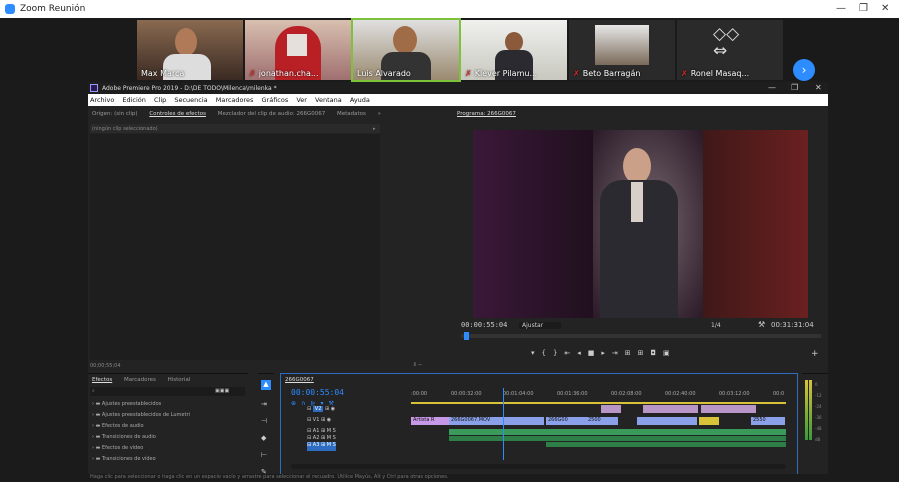 Image resolution: width=899 pixels, height=482 pixels. What do you see at coordinates (235, 100) in the screenshot?
I see `menu-marcadores: Marcadores` at bounding box center [235, 100].